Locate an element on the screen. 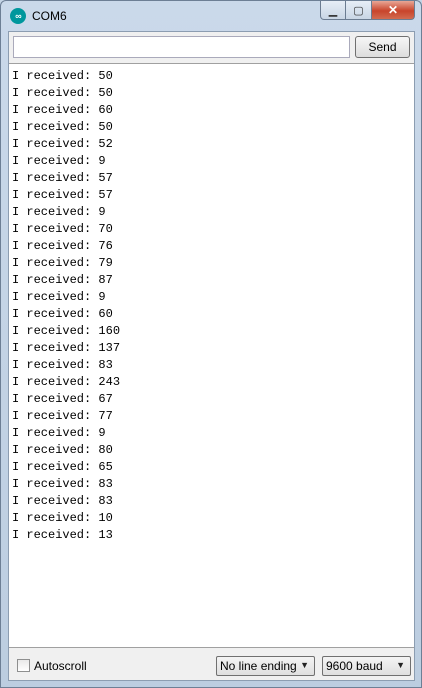 This screenshot has width=422, height=688. title-bar: ∞ COM6 ▁ ▢ ✕ is located at coordinates (211, 16).